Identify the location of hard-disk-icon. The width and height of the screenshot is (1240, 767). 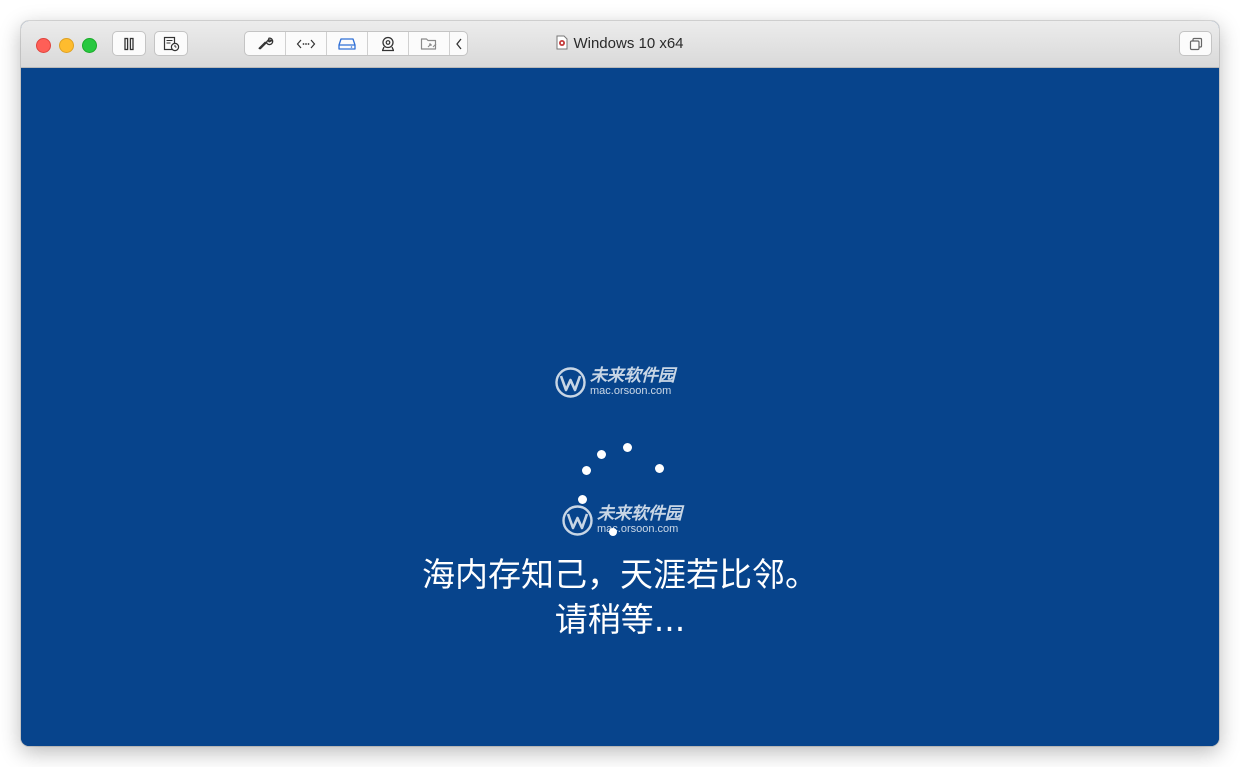
(347, 43).